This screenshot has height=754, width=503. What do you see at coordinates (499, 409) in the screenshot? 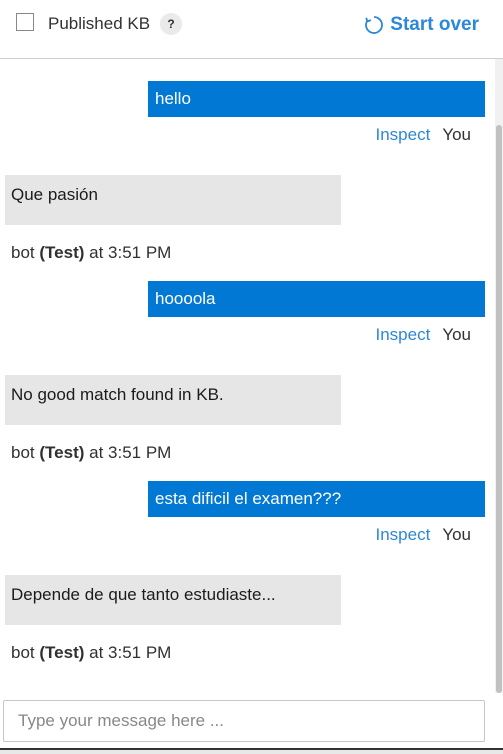
I see `scrollbar-thumb` at bounding box center [499, 409].